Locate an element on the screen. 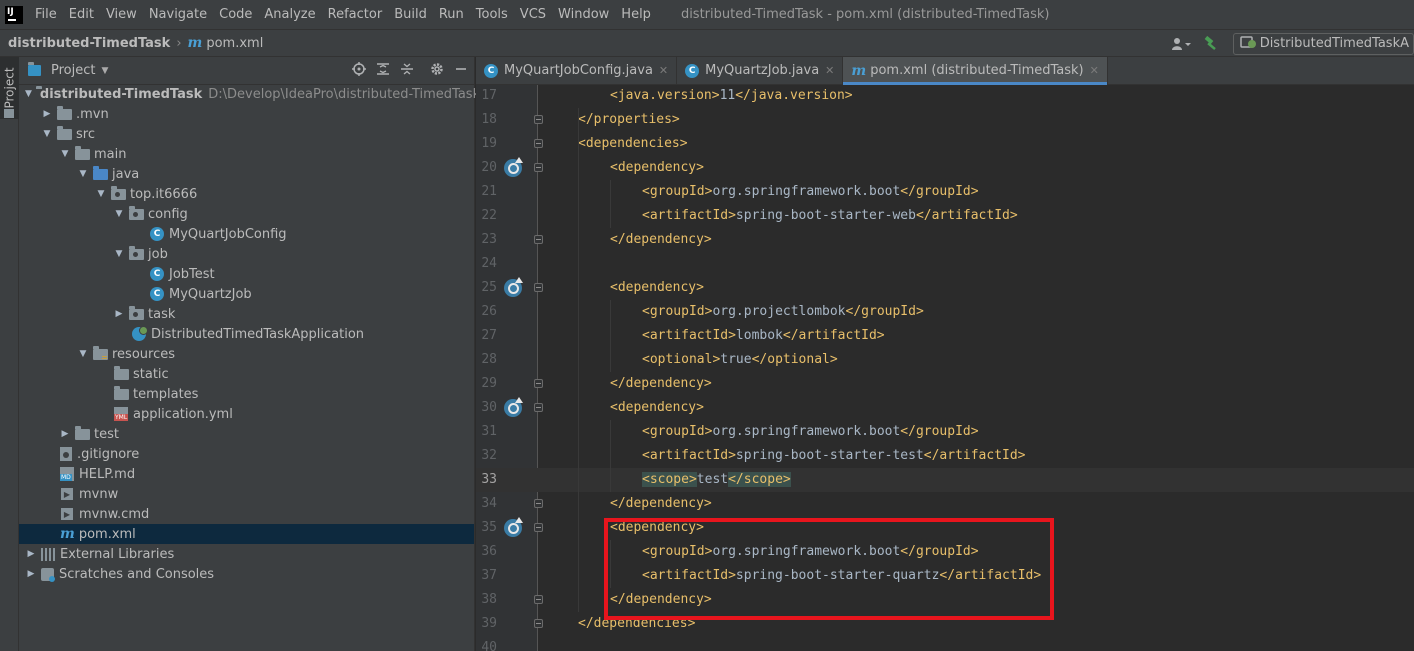  code-line: 26 <groupId>org.projectlombok</groupId> is located at coordinates (945, 312).